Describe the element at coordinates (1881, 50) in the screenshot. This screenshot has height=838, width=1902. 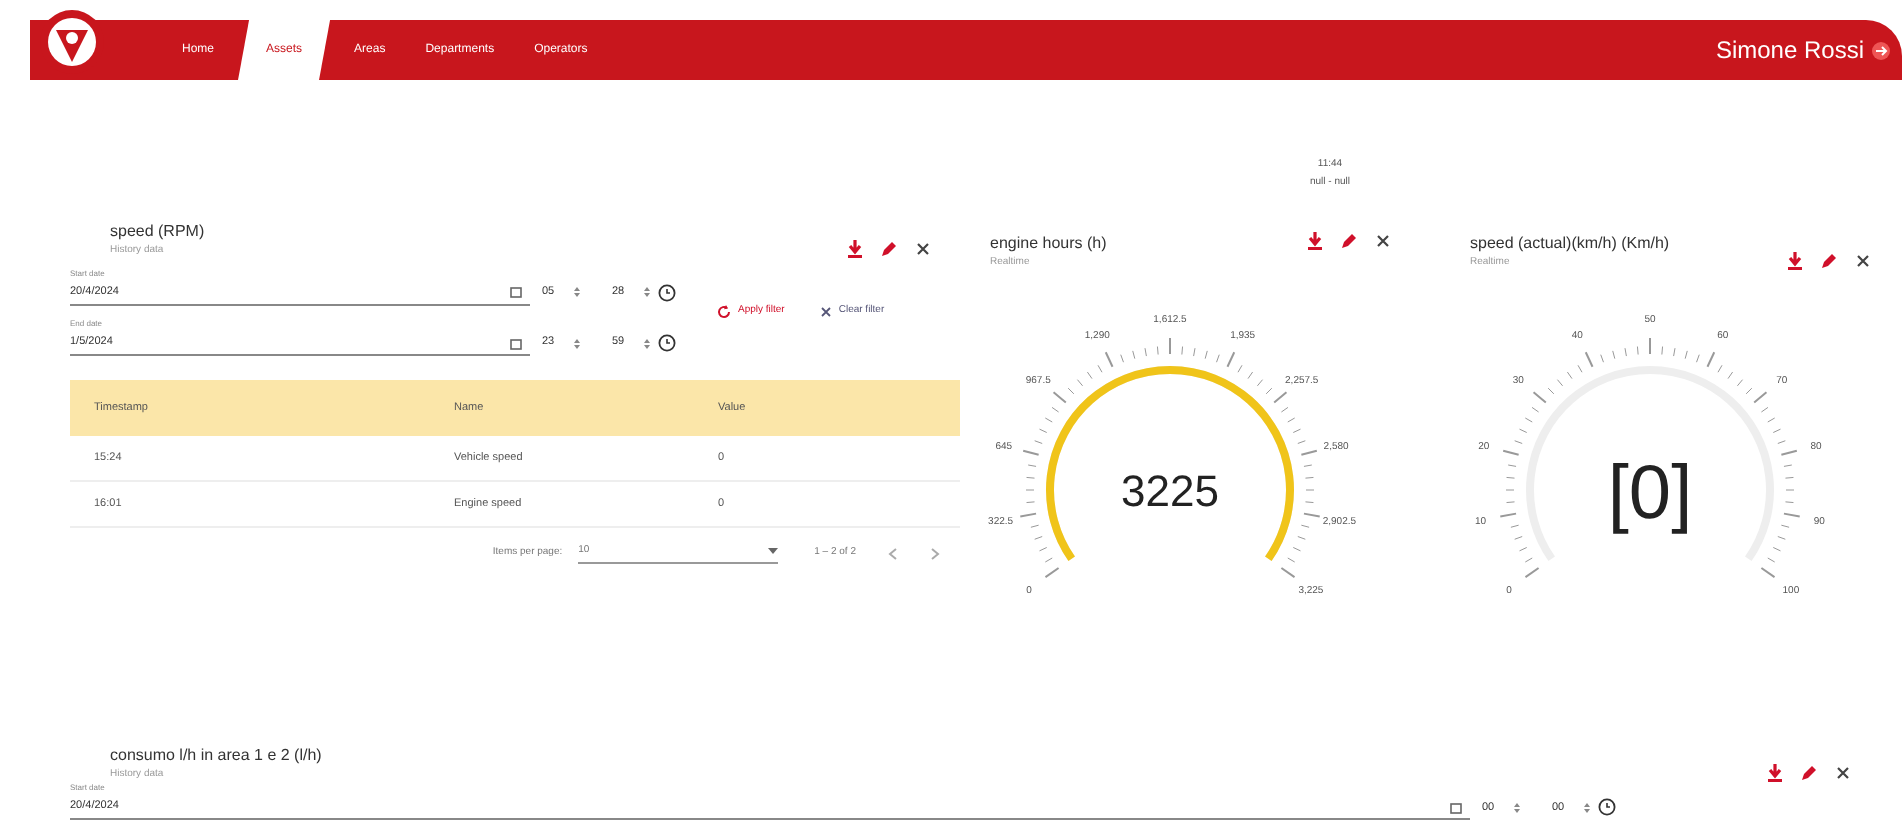
I see `logout-icon` at that location.